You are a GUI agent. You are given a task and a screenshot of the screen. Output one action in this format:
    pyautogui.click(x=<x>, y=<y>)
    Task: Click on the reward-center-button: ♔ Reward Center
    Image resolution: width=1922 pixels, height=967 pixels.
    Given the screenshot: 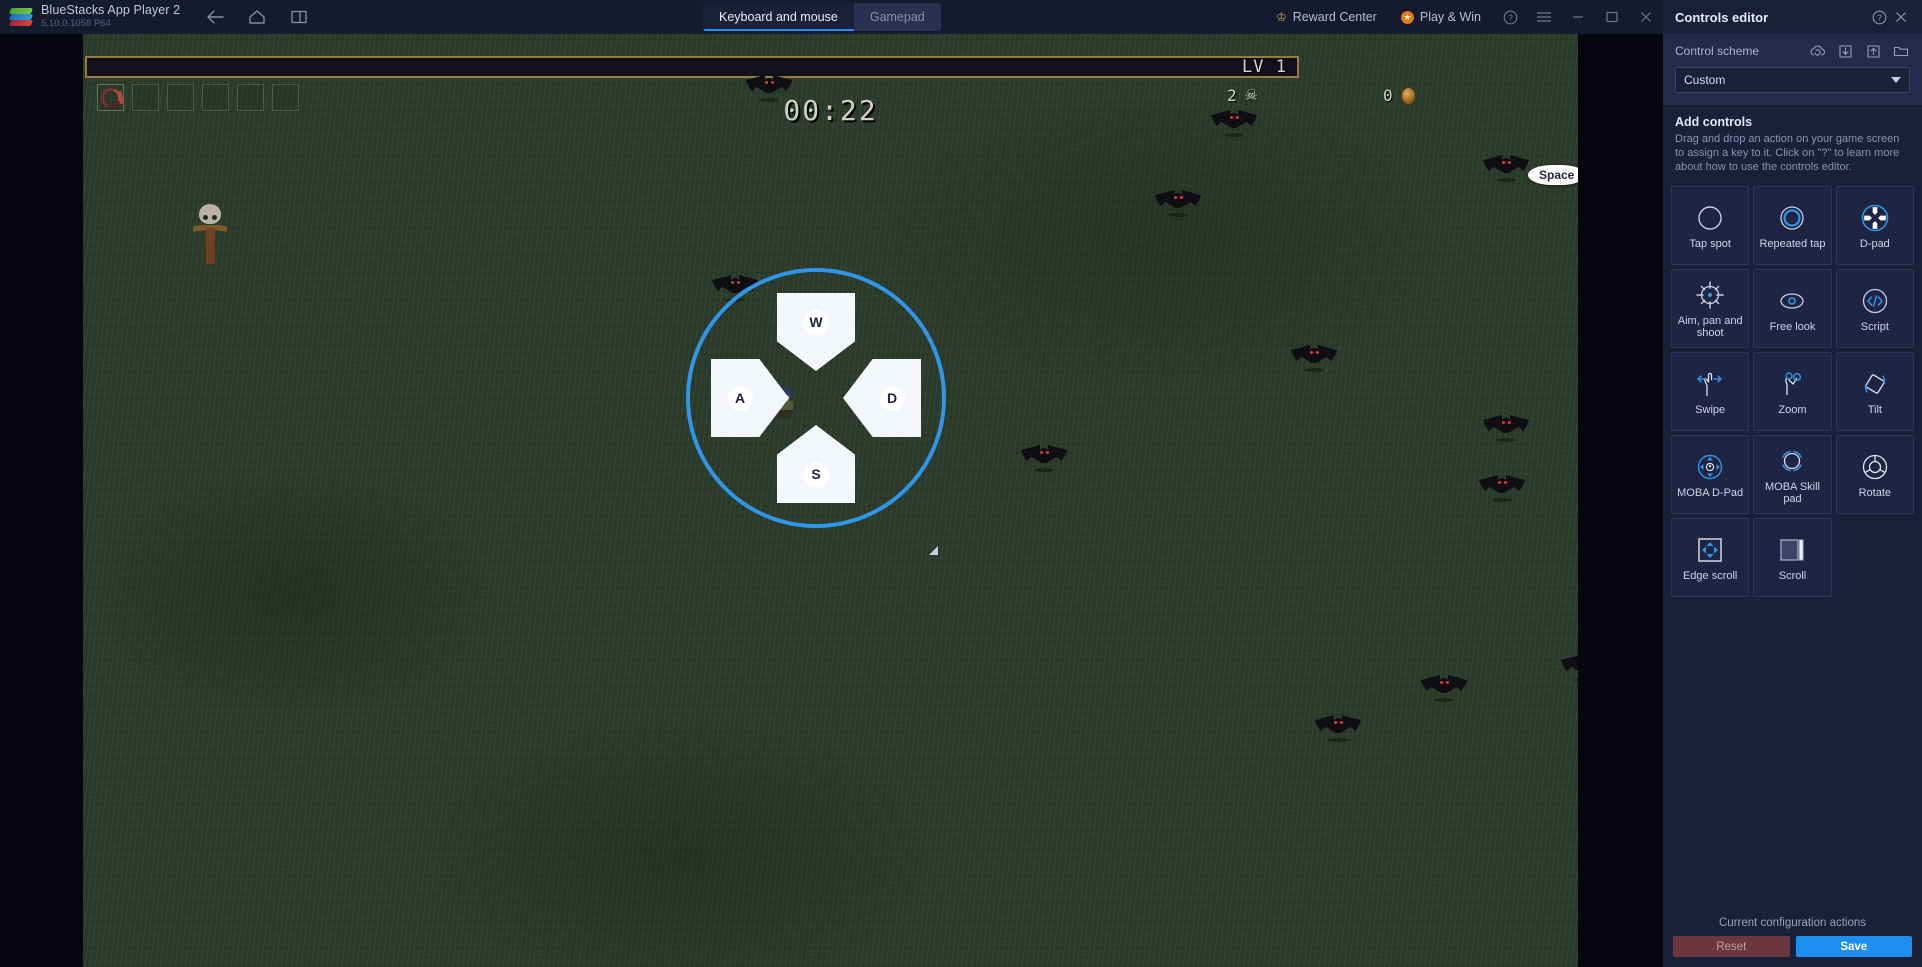 What is the action you would take?
    pyautogui.click(x=1326, y=17)
    